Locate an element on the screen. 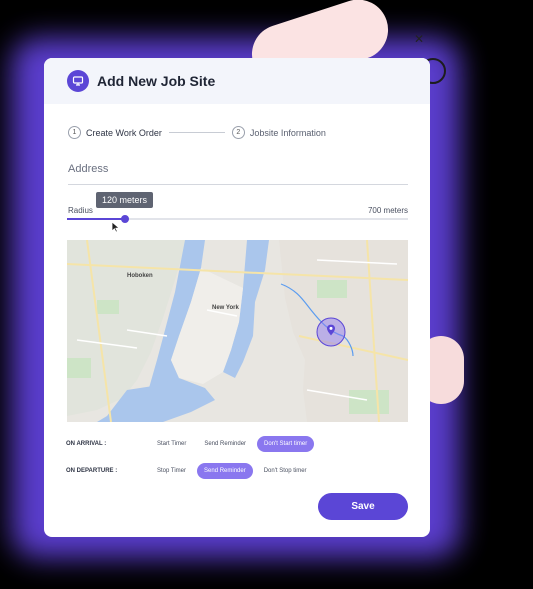  step-create-work-order: Create Work Order is located at coordinates (124, 133).